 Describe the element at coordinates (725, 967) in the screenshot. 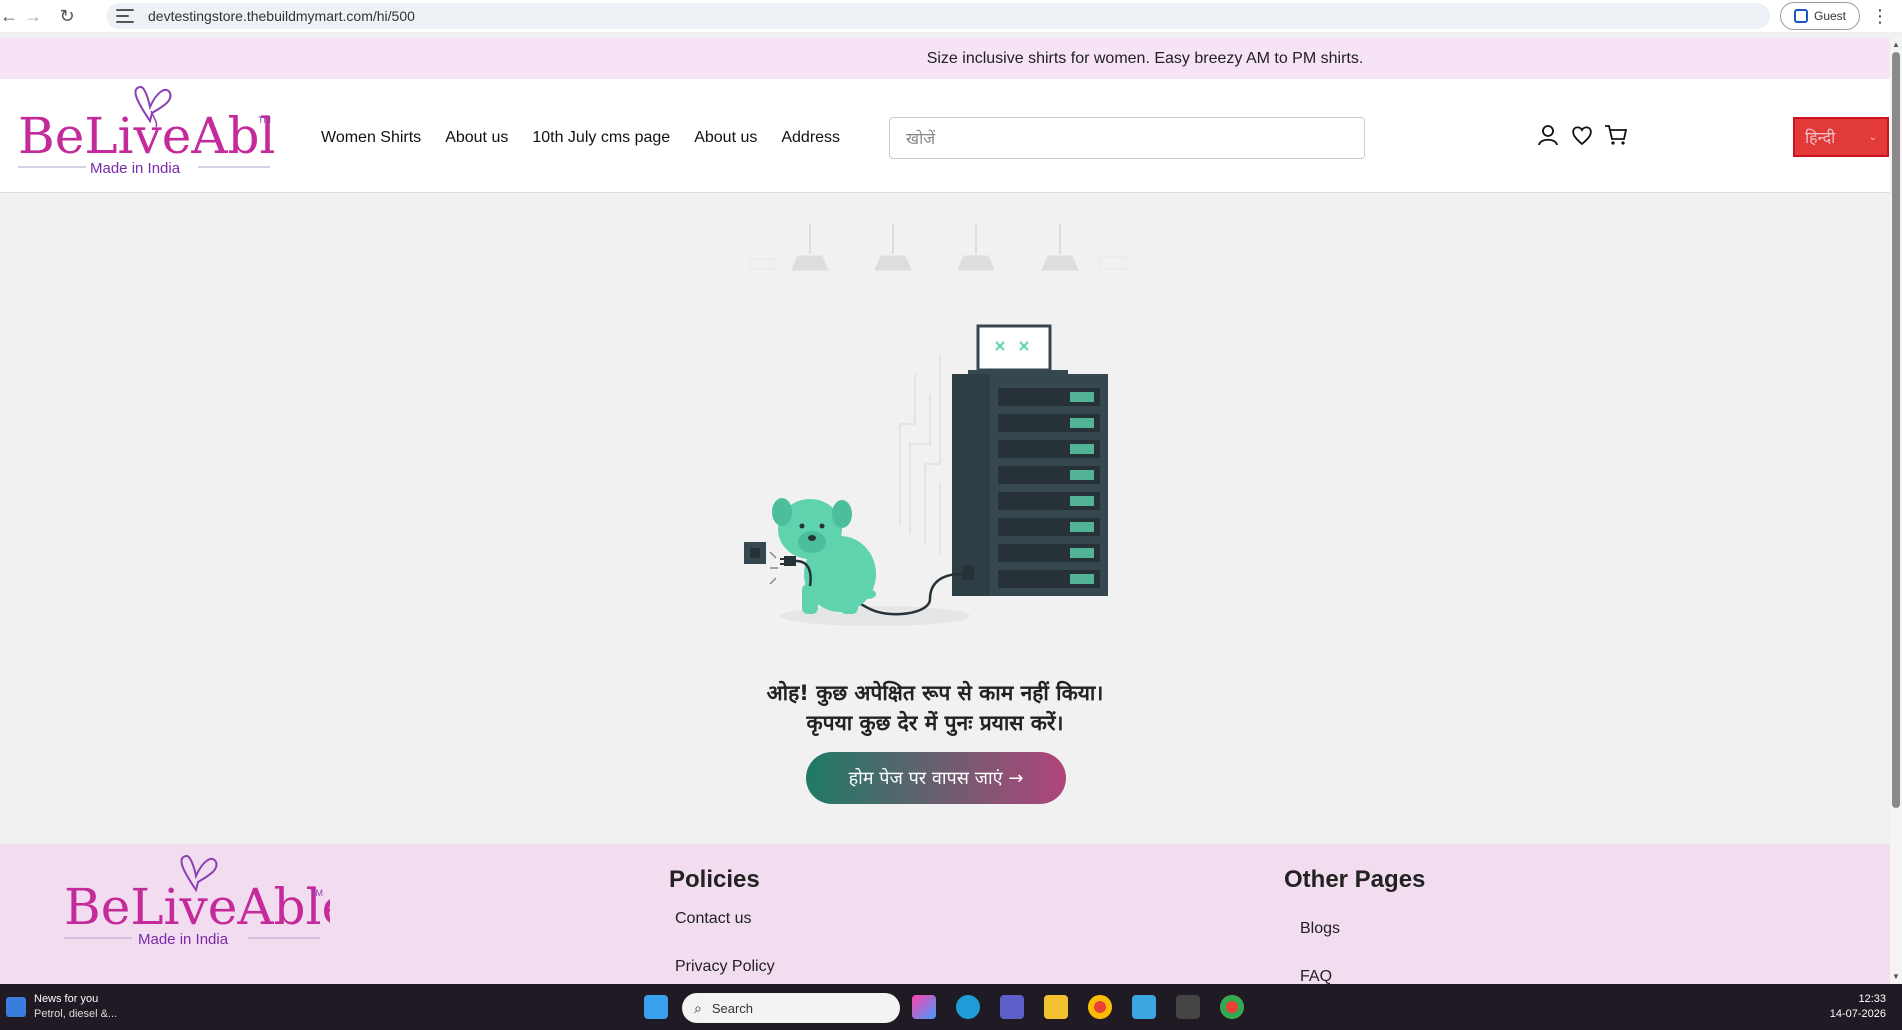

I see `footer-link-privacy: Privacy Policy` at that location.